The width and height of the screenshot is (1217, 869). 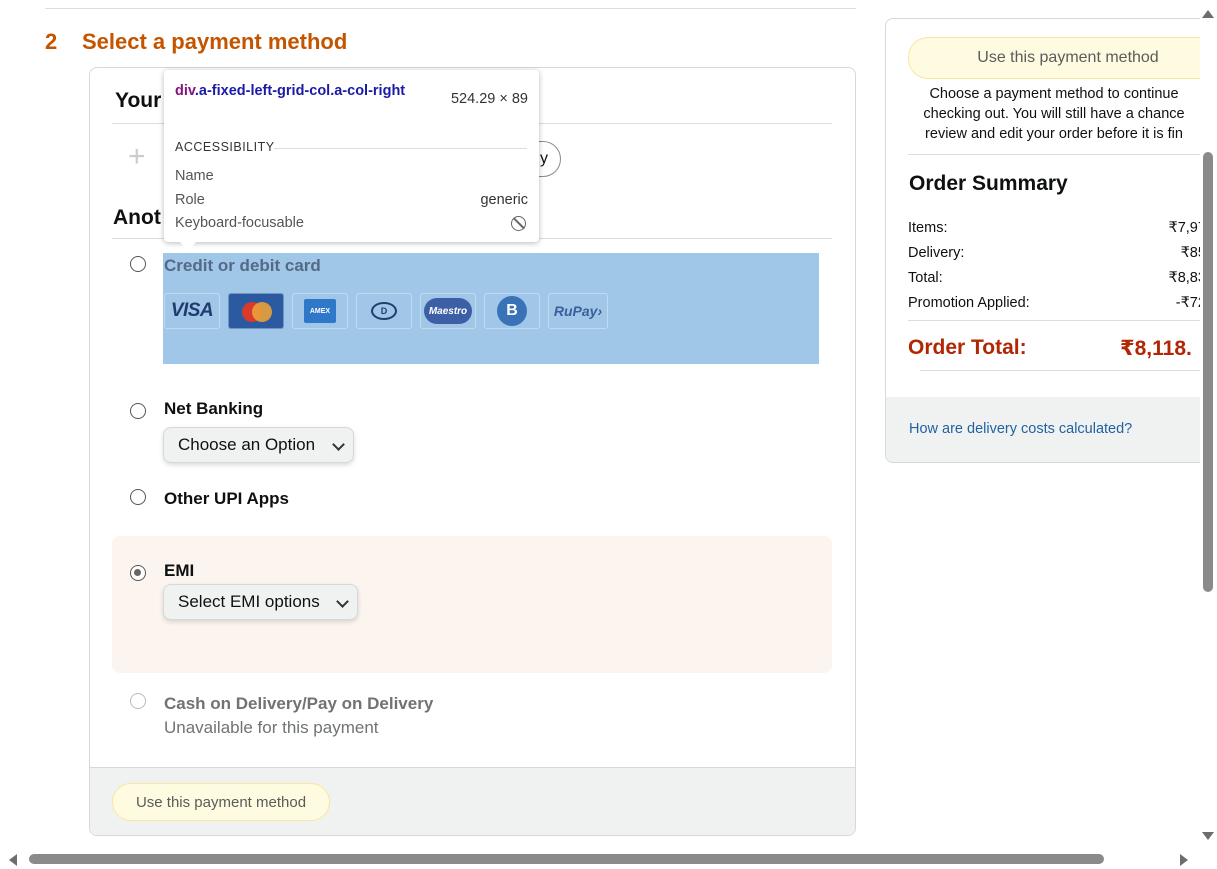 I want to click on order-summary-title: Order Summary, so click(x=988, y=183).